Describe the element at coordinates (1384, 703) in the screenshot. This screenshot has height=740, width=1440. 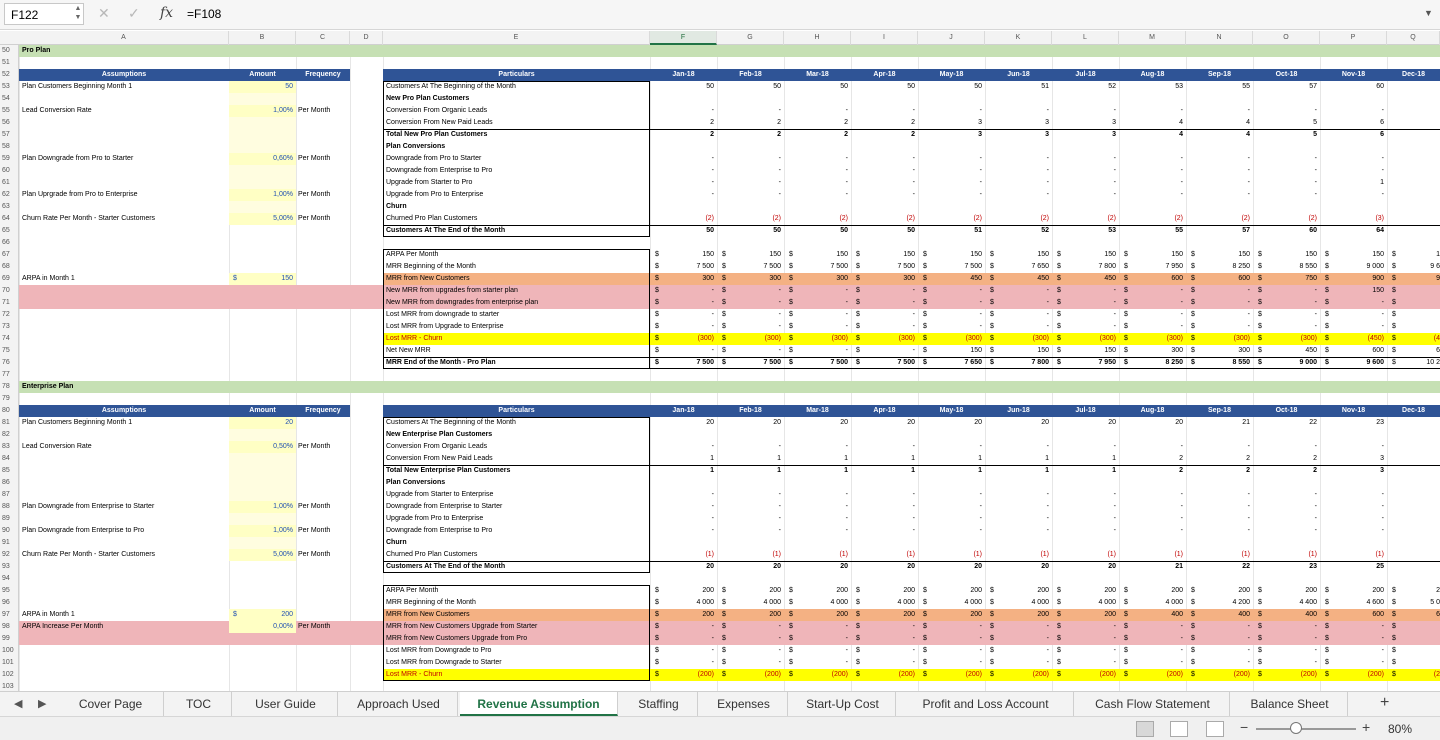
I see `add-sheet-button: +` at that location.